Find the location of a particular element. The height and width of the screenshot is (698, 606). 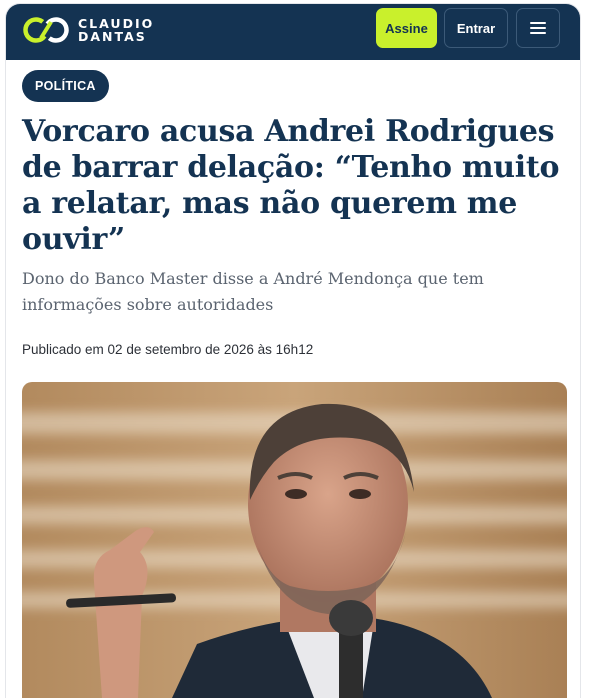

brand-wordmark: CLAUDIO DANTAS is located at coordinates (116, 30).